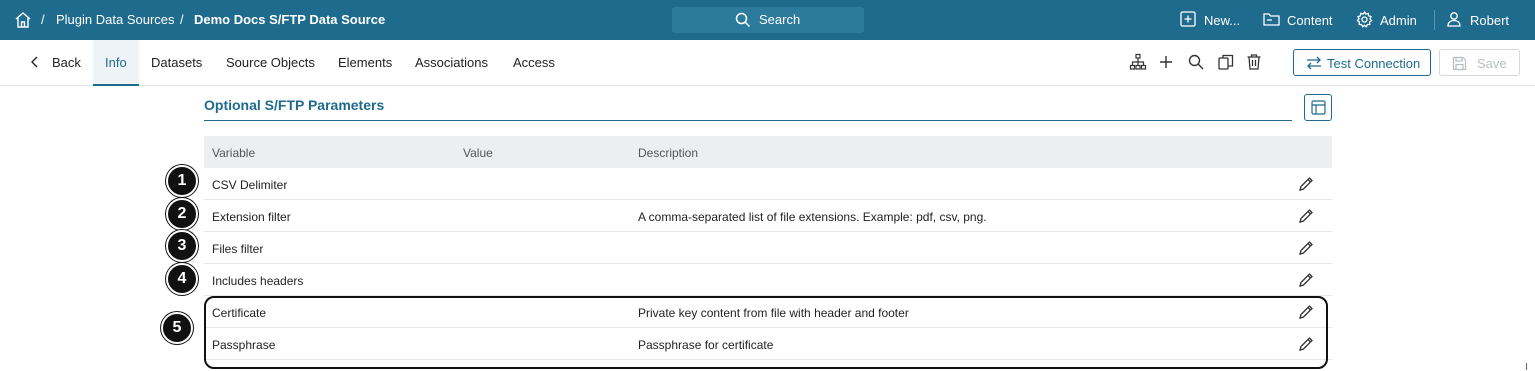 The height and width of the screenshot is (371, 1535). What do you see at coordinates (251, 217) in the screenshot?
I see `variable-cell: Extension filter` at bounding box center [251, 217].